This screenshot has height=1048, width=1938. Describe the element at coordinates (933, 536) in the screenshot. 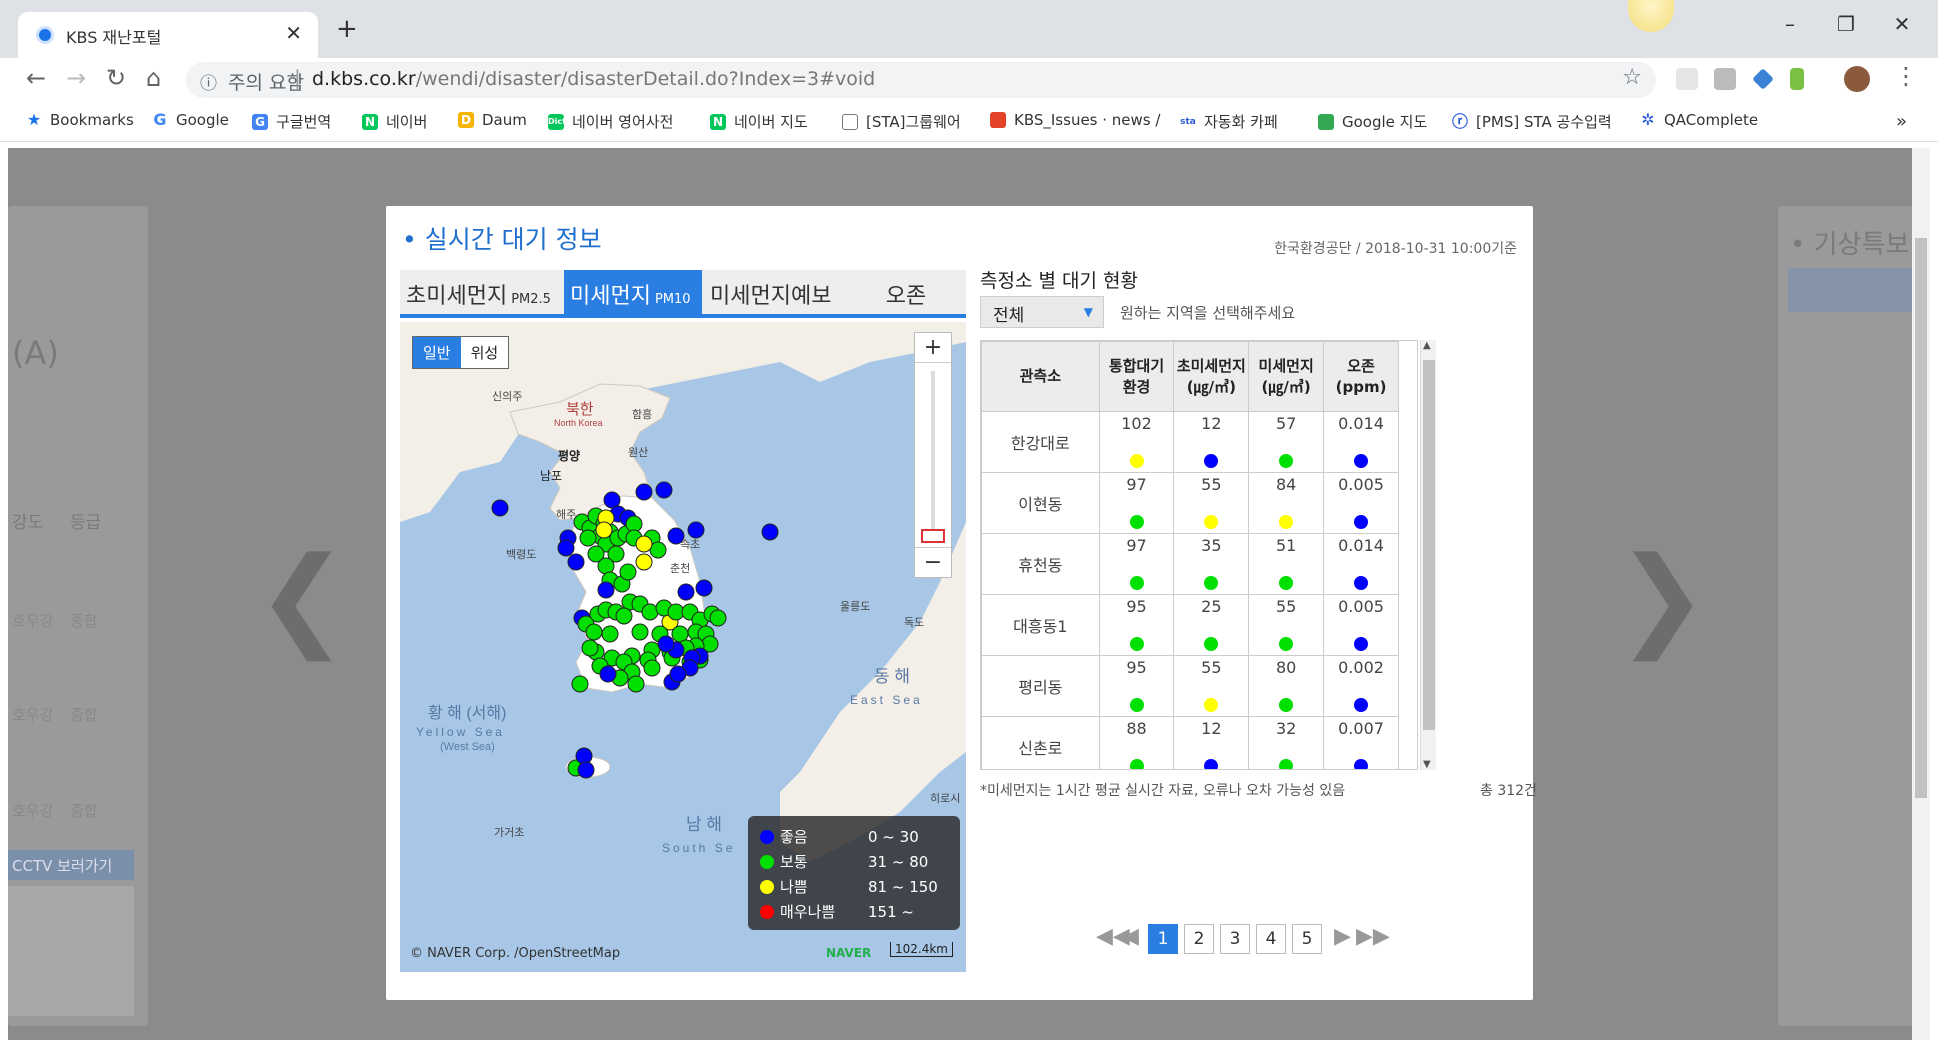

I see `zoom-handle` at that location.